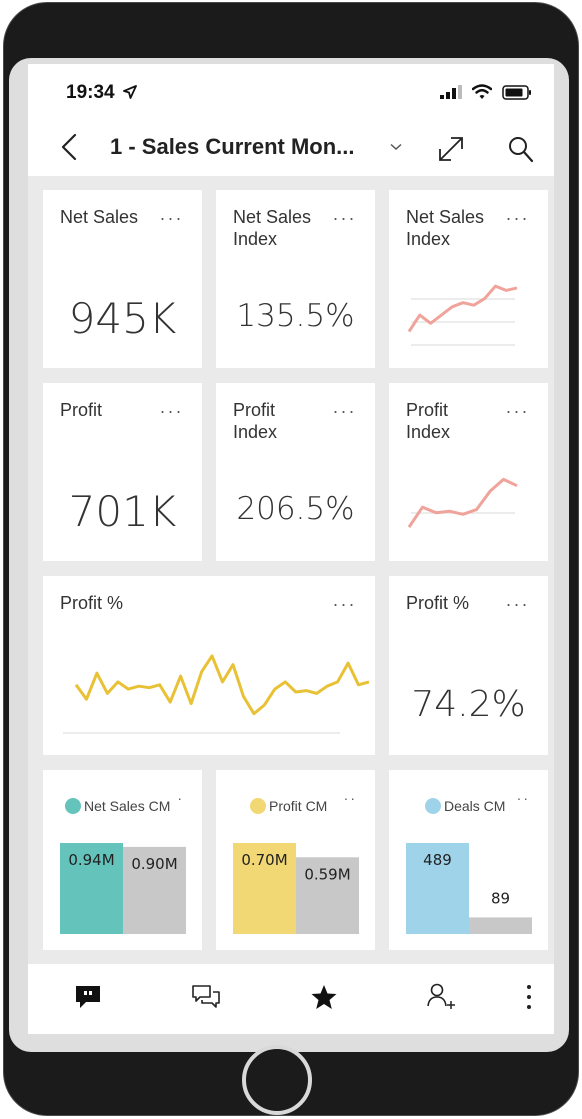 The height and width of the screenshot is (1119, 582). What do you see at coordinates (123, 888) in the screenshot?
I see `net-sales-cm-bar-chart: 0.94M 0.90M` at bounding box center [123, 888].